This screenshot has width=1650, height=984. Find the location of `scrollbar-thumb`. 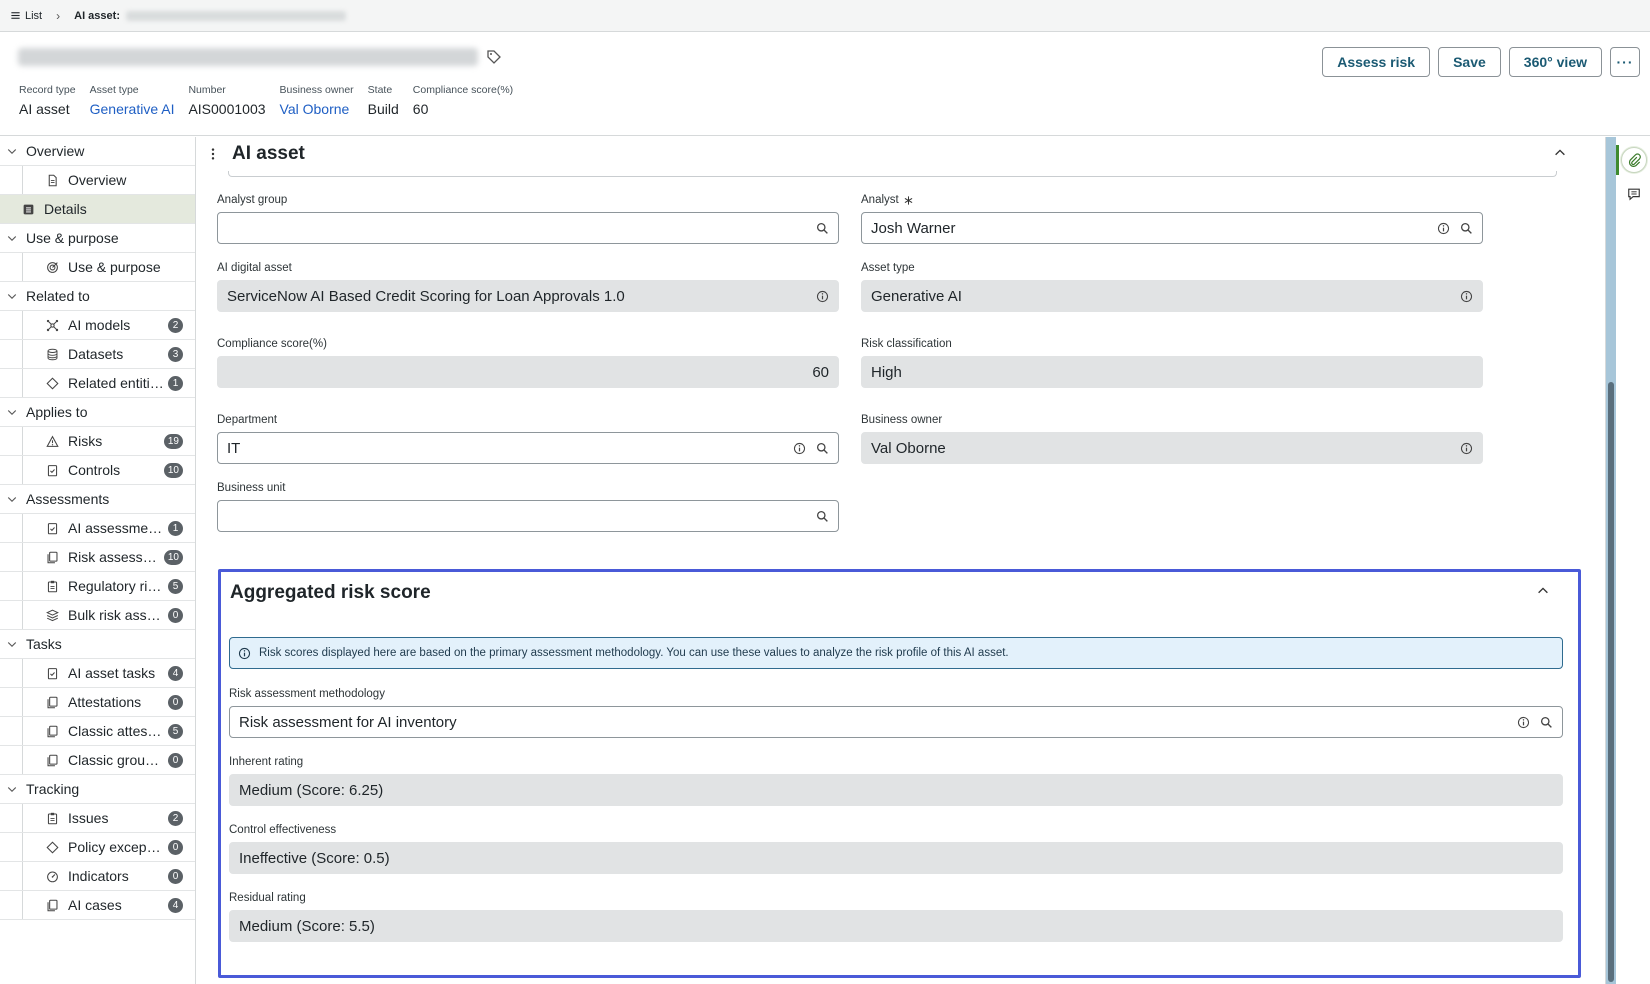

scrollbar-thumb is located at coordinates (1611, 682).